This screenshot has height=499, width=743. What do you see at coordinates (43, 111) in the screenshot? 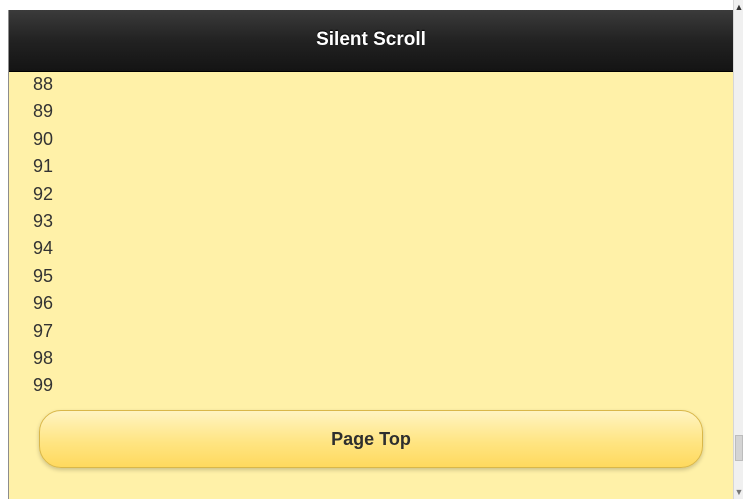
I see `list-item: 89` at bounding box center [43, 111].